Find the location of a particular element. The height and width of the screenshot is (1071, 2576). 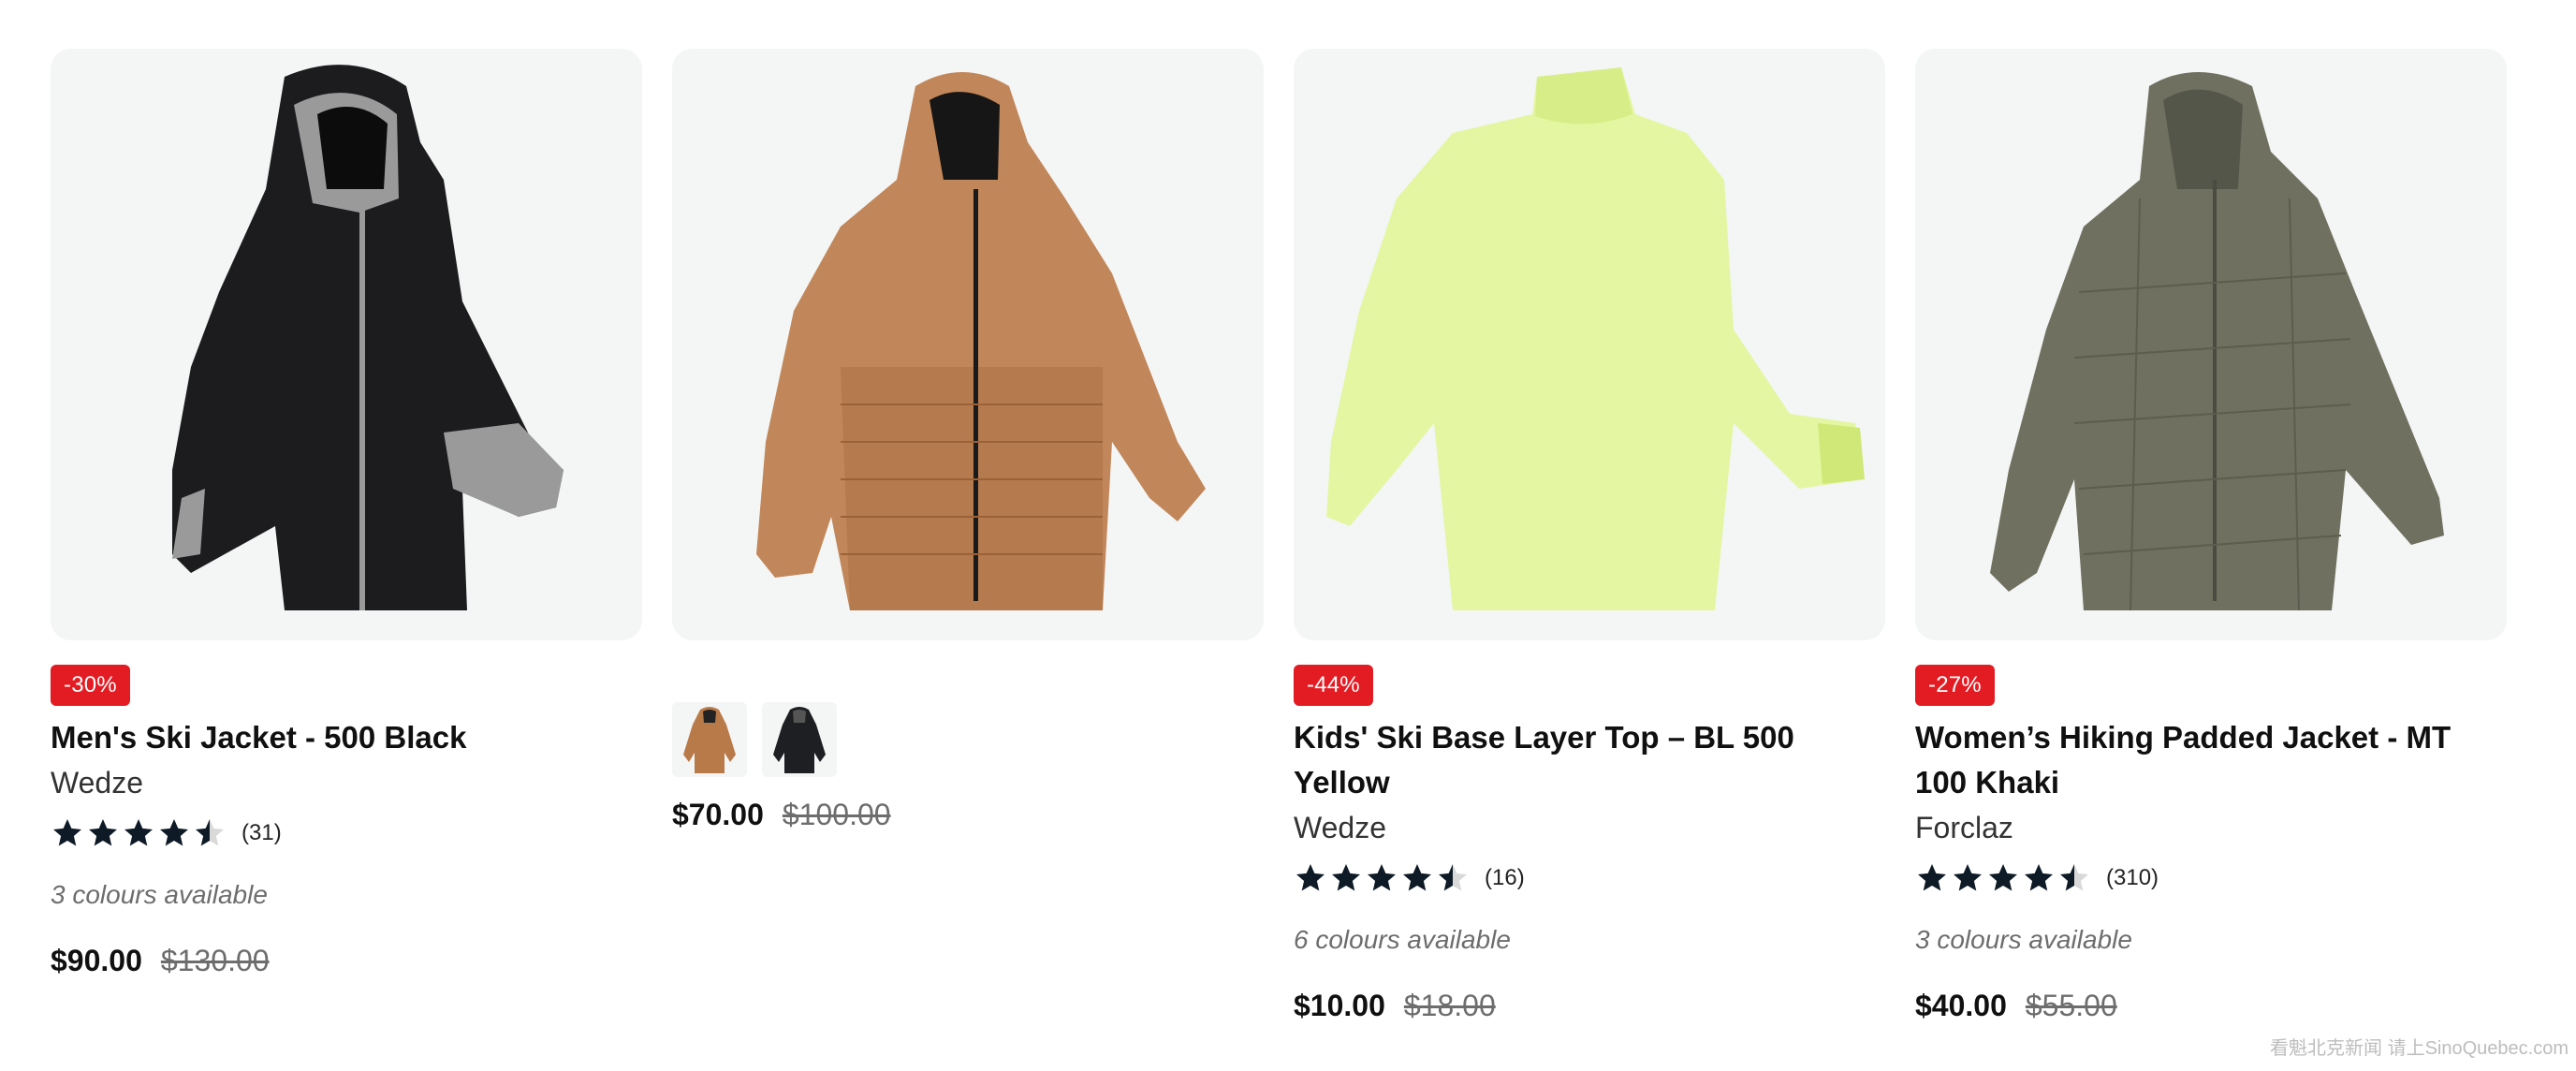

current-price: $90.00 is located at coordinates (96, 960).